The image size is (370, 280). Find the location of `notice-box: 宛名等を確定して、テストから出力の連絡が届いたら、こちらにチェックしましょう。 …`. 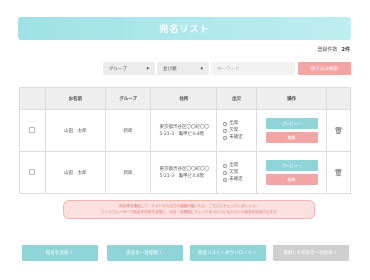

notice-box: 宛名等を確定して、テストから出力の連絡が届いたら、こちらにチェックしましょう。 … is located at coordinates (189, 209).